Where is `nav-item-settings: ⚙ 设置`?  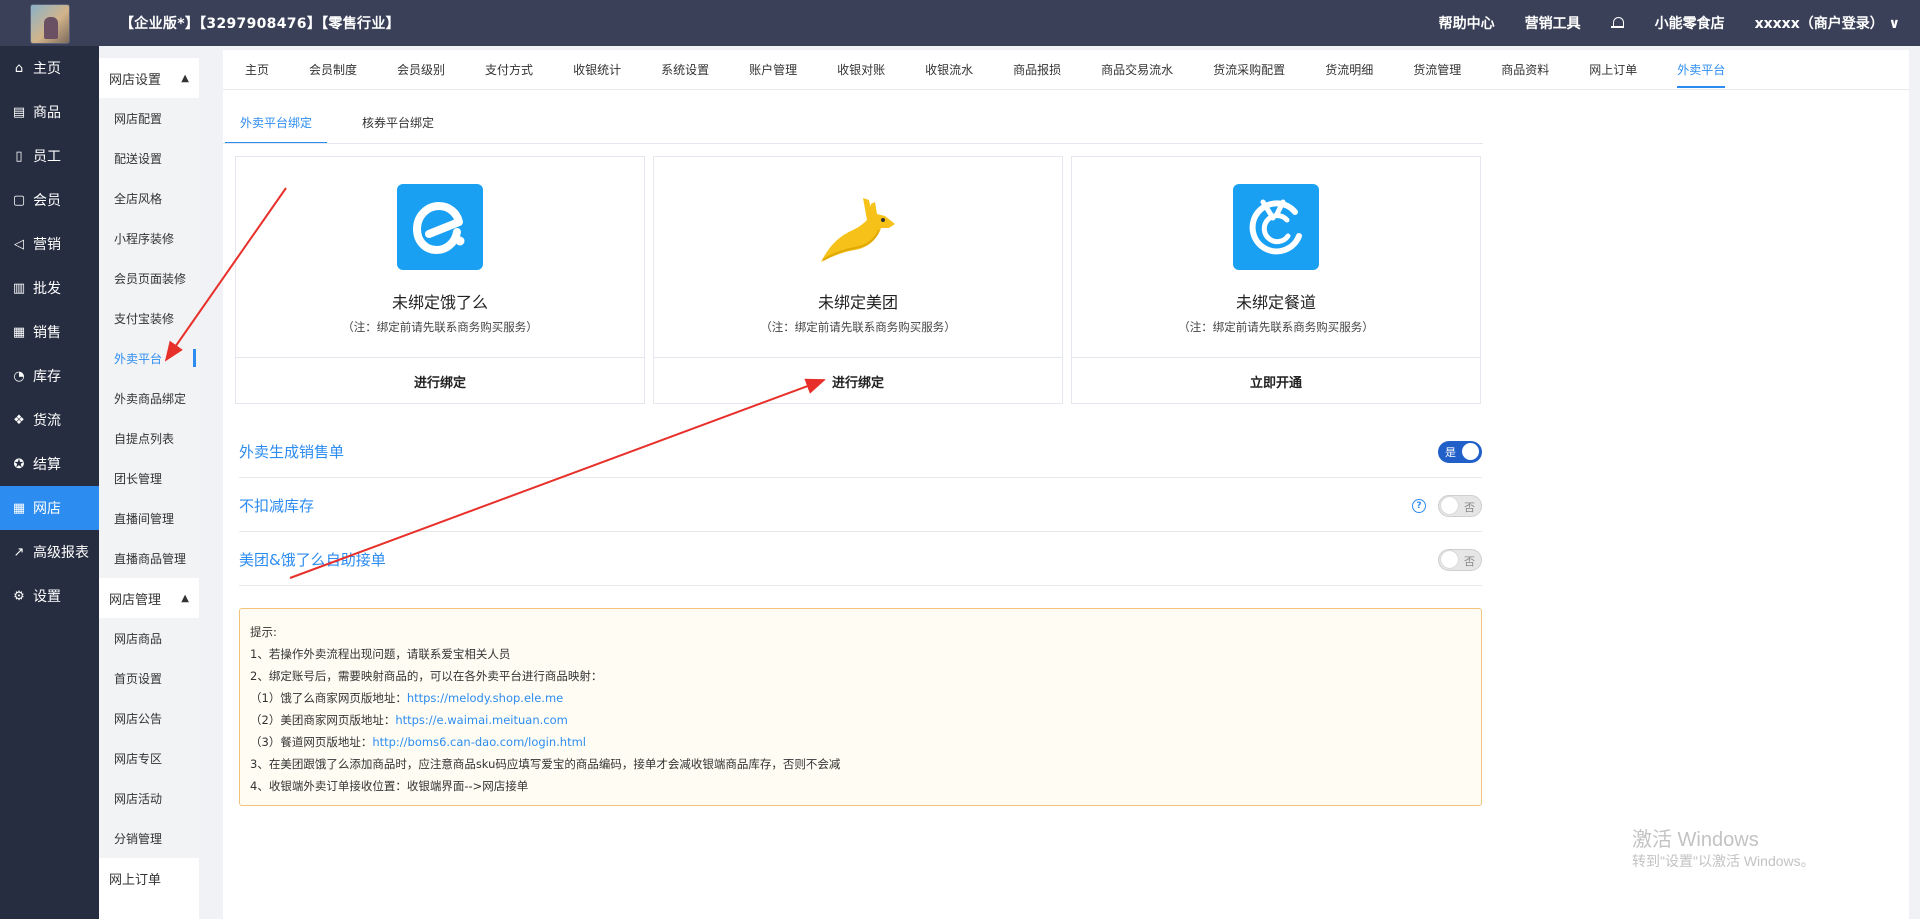
nav-item-settings: ⚙ 设置 is located at coordinates (49, 596).